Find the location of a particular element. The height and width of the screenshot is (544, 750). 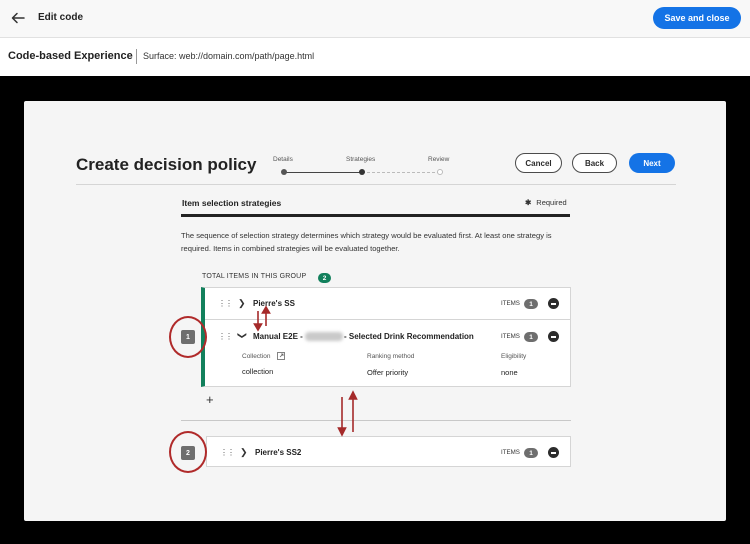

back-arrow-icon is located at coordinates (18, 18).